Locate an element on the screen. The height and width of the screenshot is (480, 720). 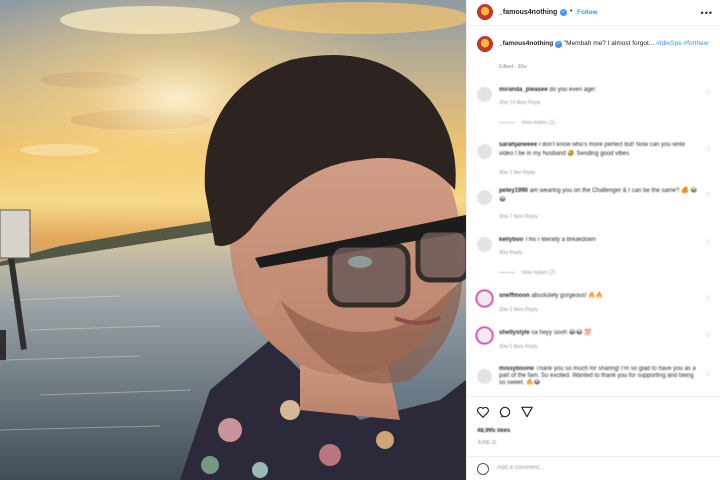
comment-text: sneffmoon absolutely gorgeous! 🔥🔥 is located at coordinates (599, 296).